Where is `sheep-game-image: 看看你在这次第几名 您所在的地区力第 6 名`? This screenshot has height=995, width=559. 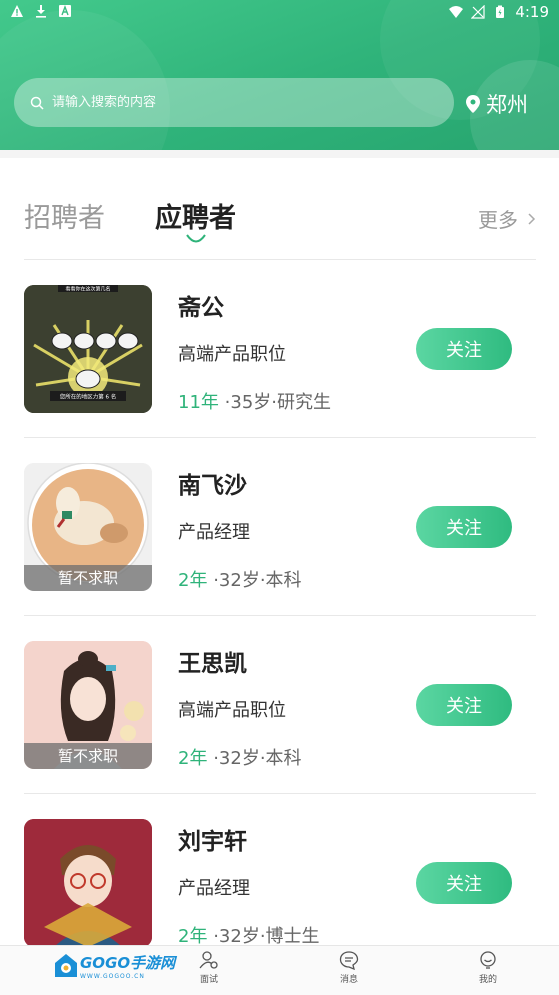 sheep-game-image: 看看你在这次第几名 您所在的地区力第 6 名 is located at coordinates (88, 349).